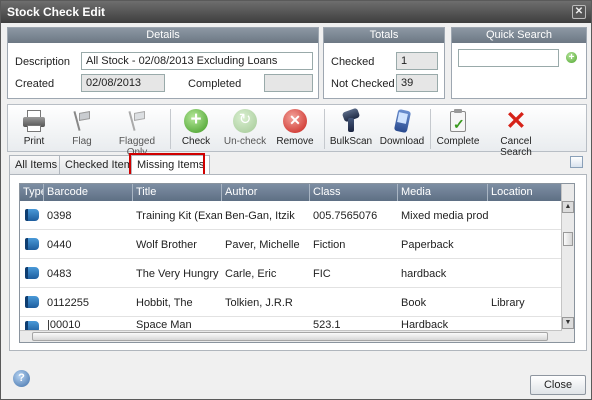 This screenshot has width=592, height=400. What do you see at coordinates (296, 12) in the screenshot?
I see `title-bar: Stock Check Edit ✕` at bounding box center [296, 12].